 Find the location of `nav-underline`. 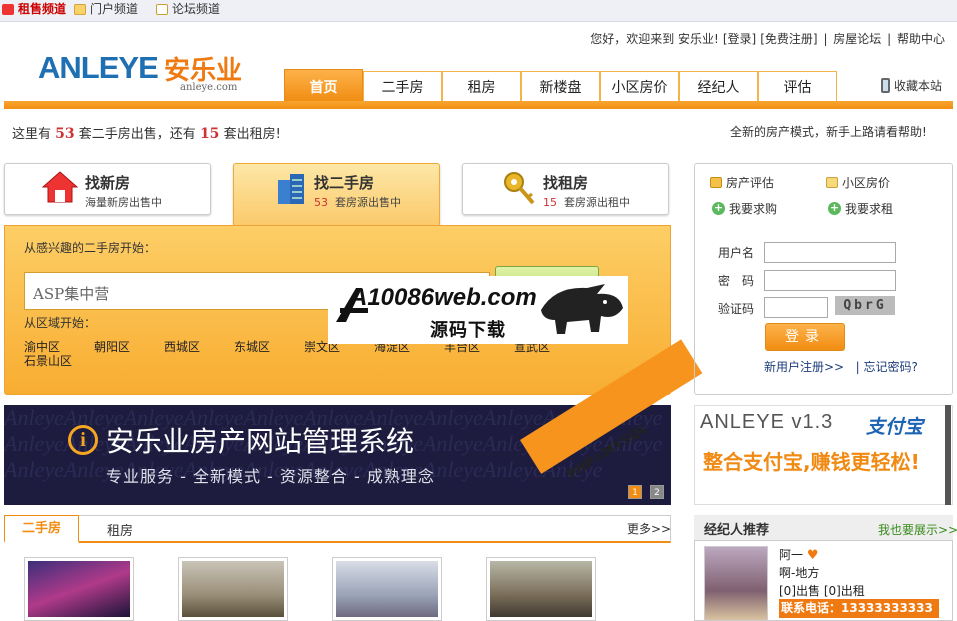

nav-underline is located at coordinates (478, 105).